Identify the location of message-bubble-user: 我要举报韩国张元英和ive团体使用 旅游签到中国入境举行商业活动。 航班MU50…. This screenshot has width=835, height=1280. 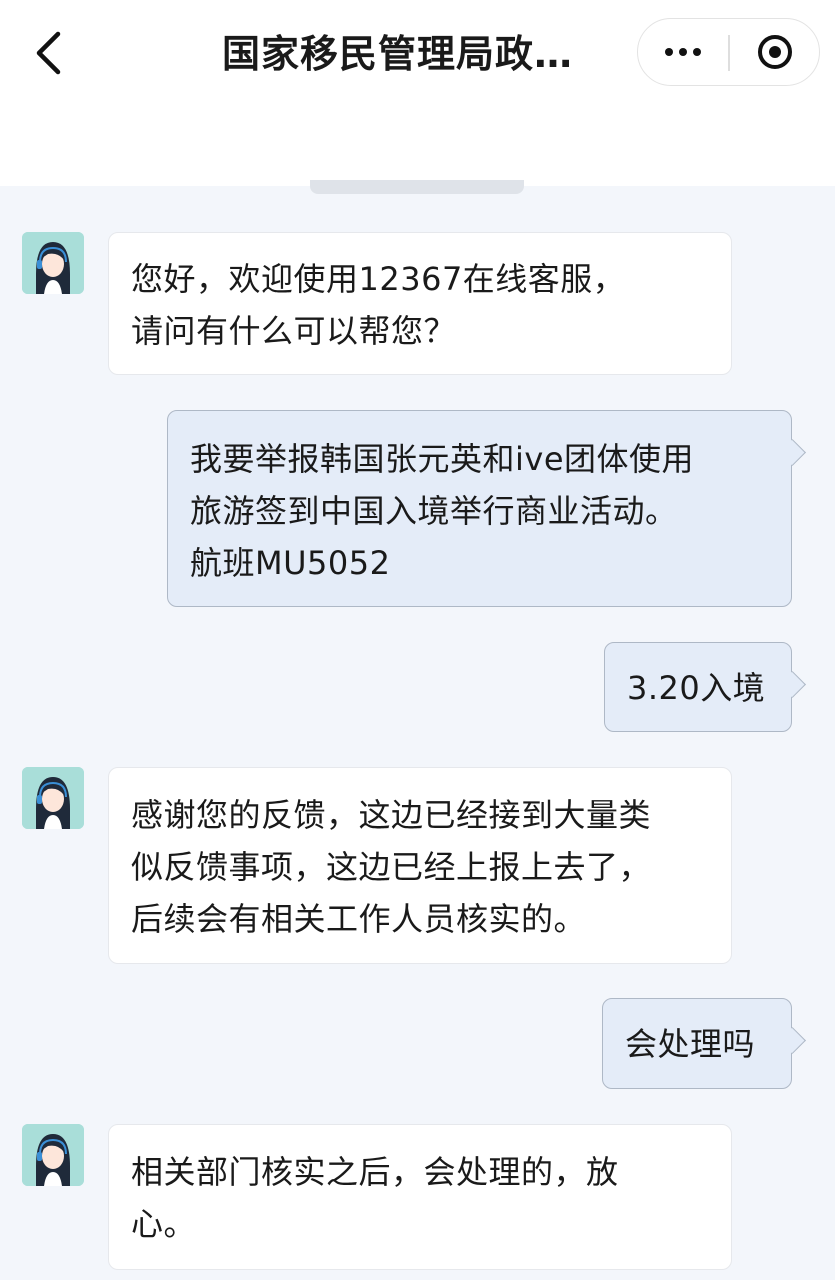
(479, 508).